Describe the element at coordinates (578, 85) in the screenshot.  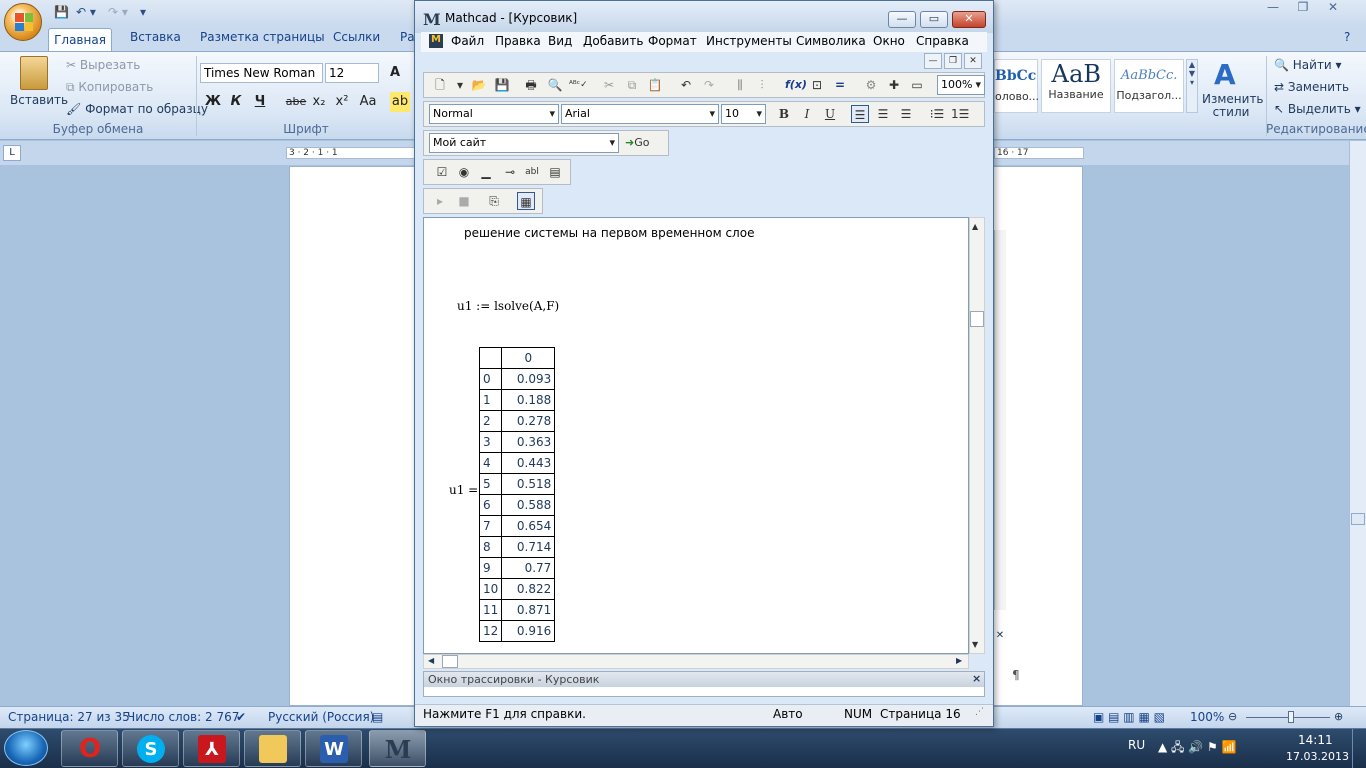
I see `spellcheck-icon: ᴬᴮᶜ✓` at that location.